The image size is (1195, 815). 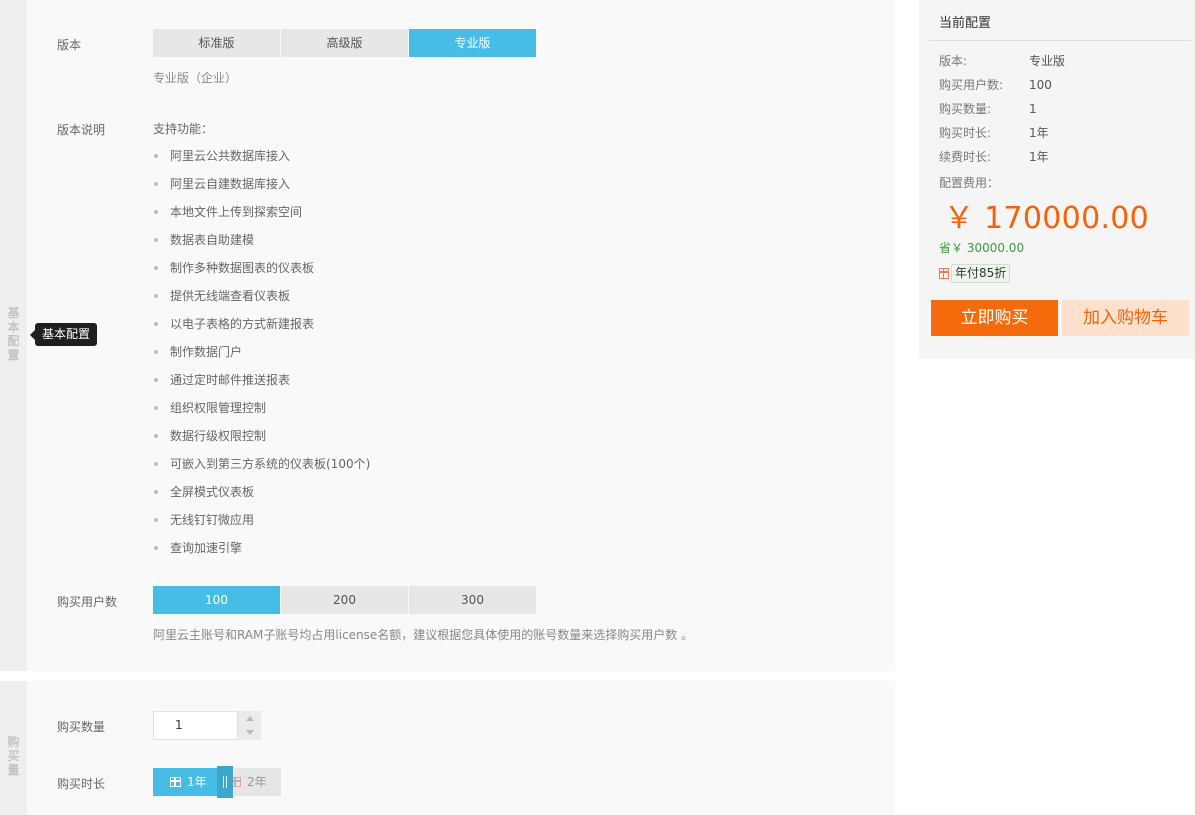 I want to click on summary-key: 版本:, so click(x=953, y=61).